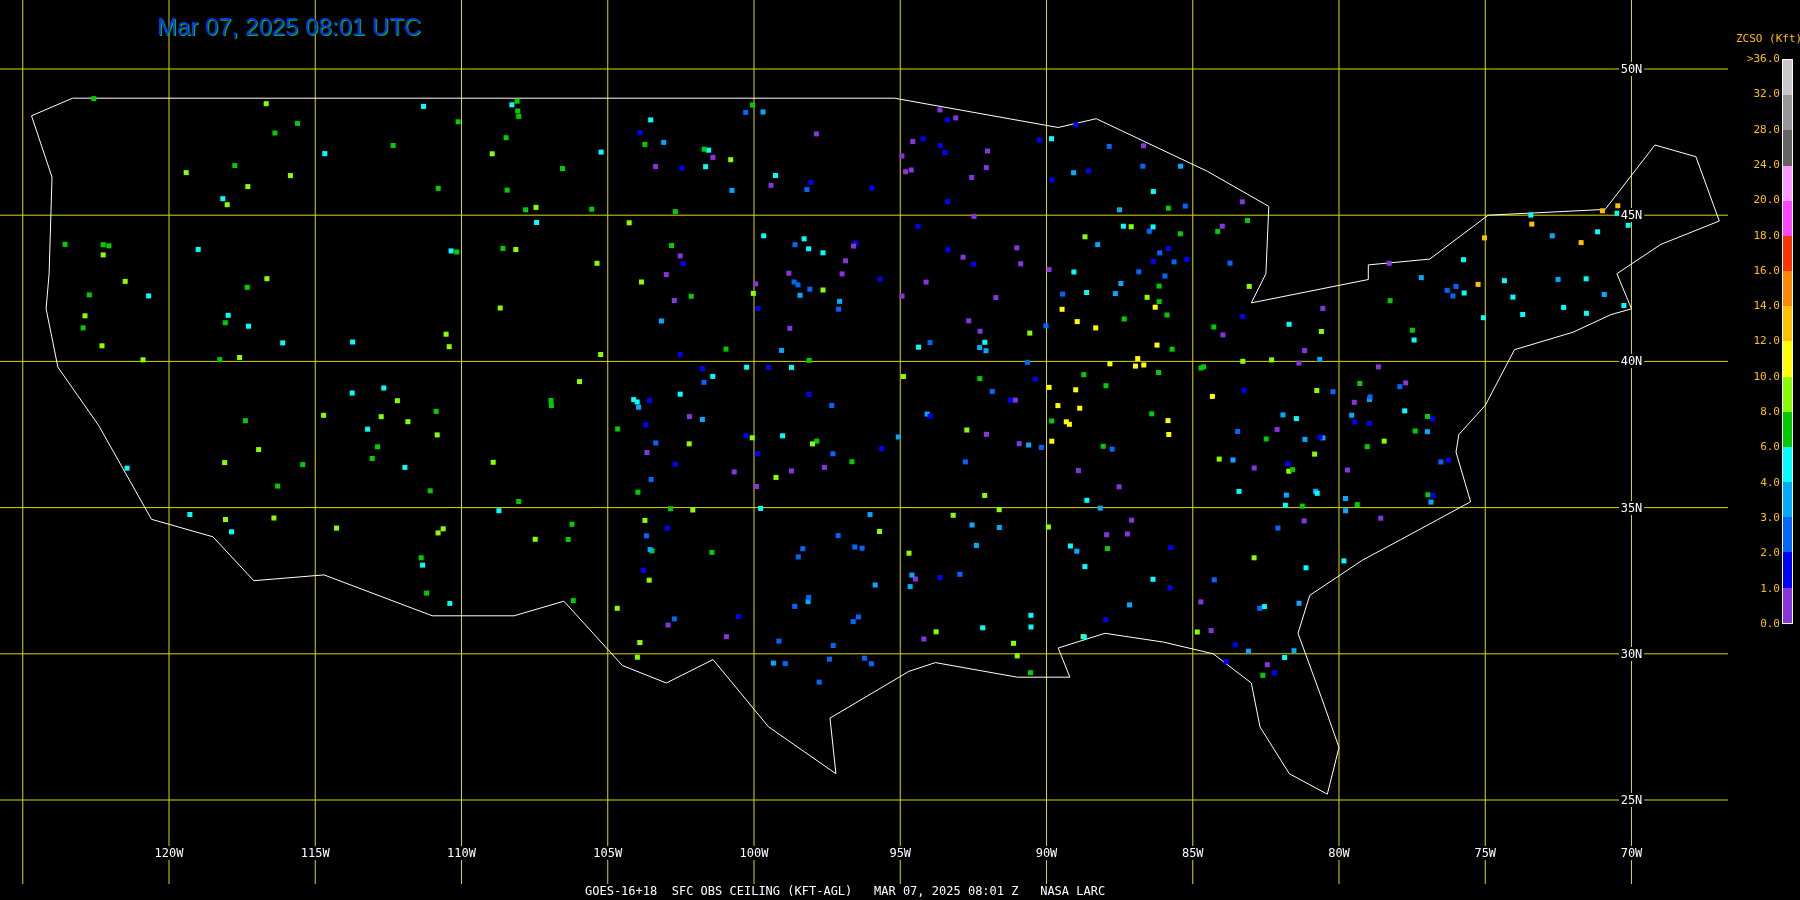 The width and height of the screenshot is (1800, 900). What do you see at coordinates (1766, 200) in the screenshot?
I see `legend-label: 20.0` at bounding box center [1766, 200].